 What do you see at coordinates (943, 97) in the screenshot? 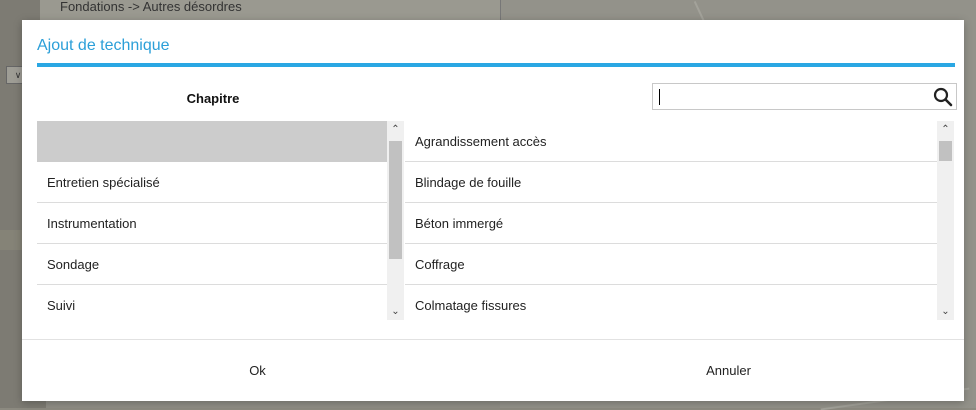
I see `search-icon` at bounding box center [943, 97].